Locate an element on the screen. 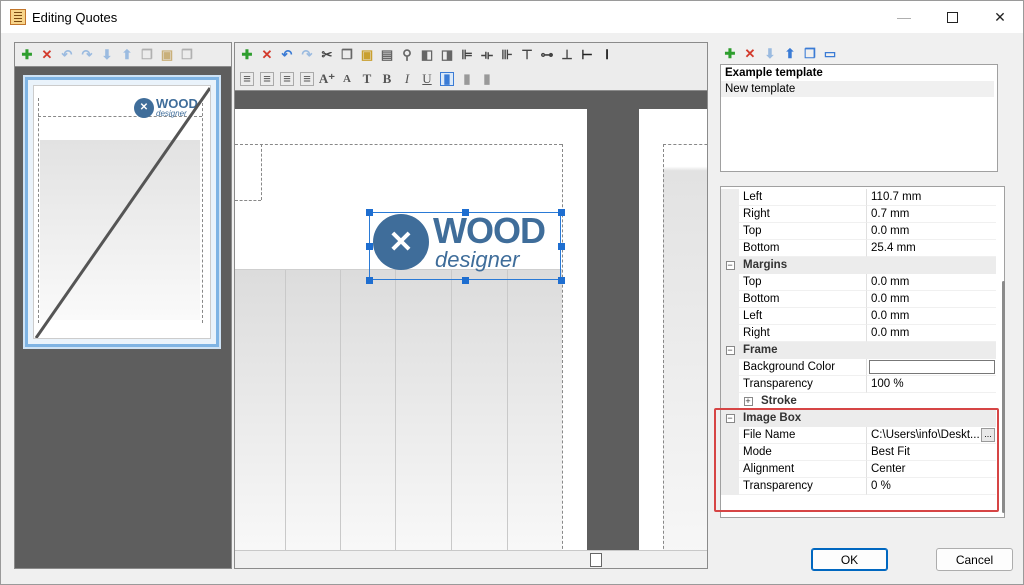 The height and width of the screenshot is (585, 1024). resize-handle-s is located at coordinates (465, 280).